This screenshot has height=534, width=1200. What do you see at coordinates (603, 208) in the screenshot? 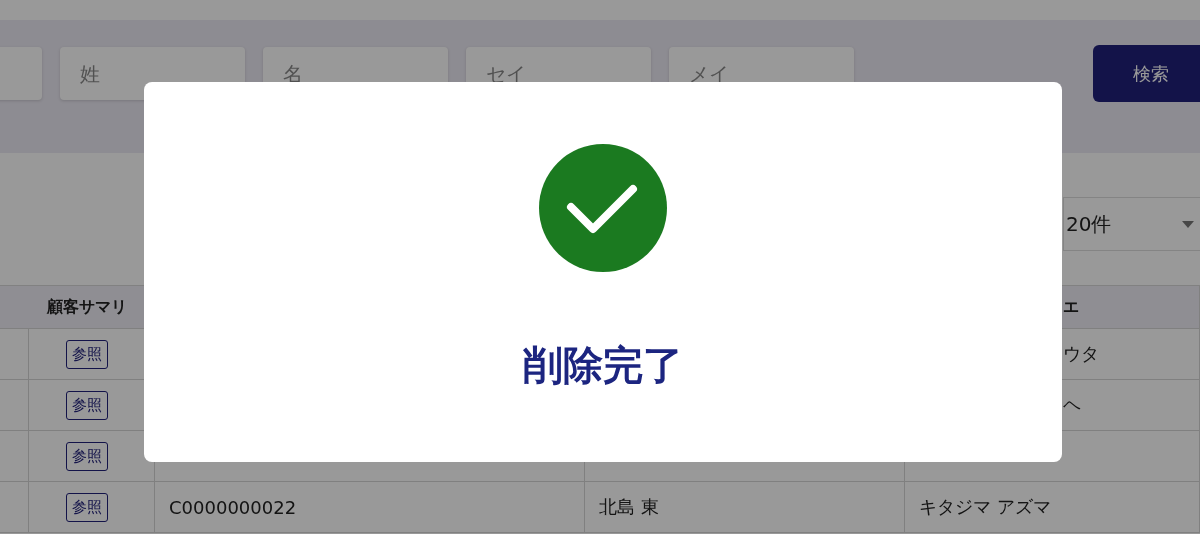
I see `success-check-icon` at bounding box center [603, 208].